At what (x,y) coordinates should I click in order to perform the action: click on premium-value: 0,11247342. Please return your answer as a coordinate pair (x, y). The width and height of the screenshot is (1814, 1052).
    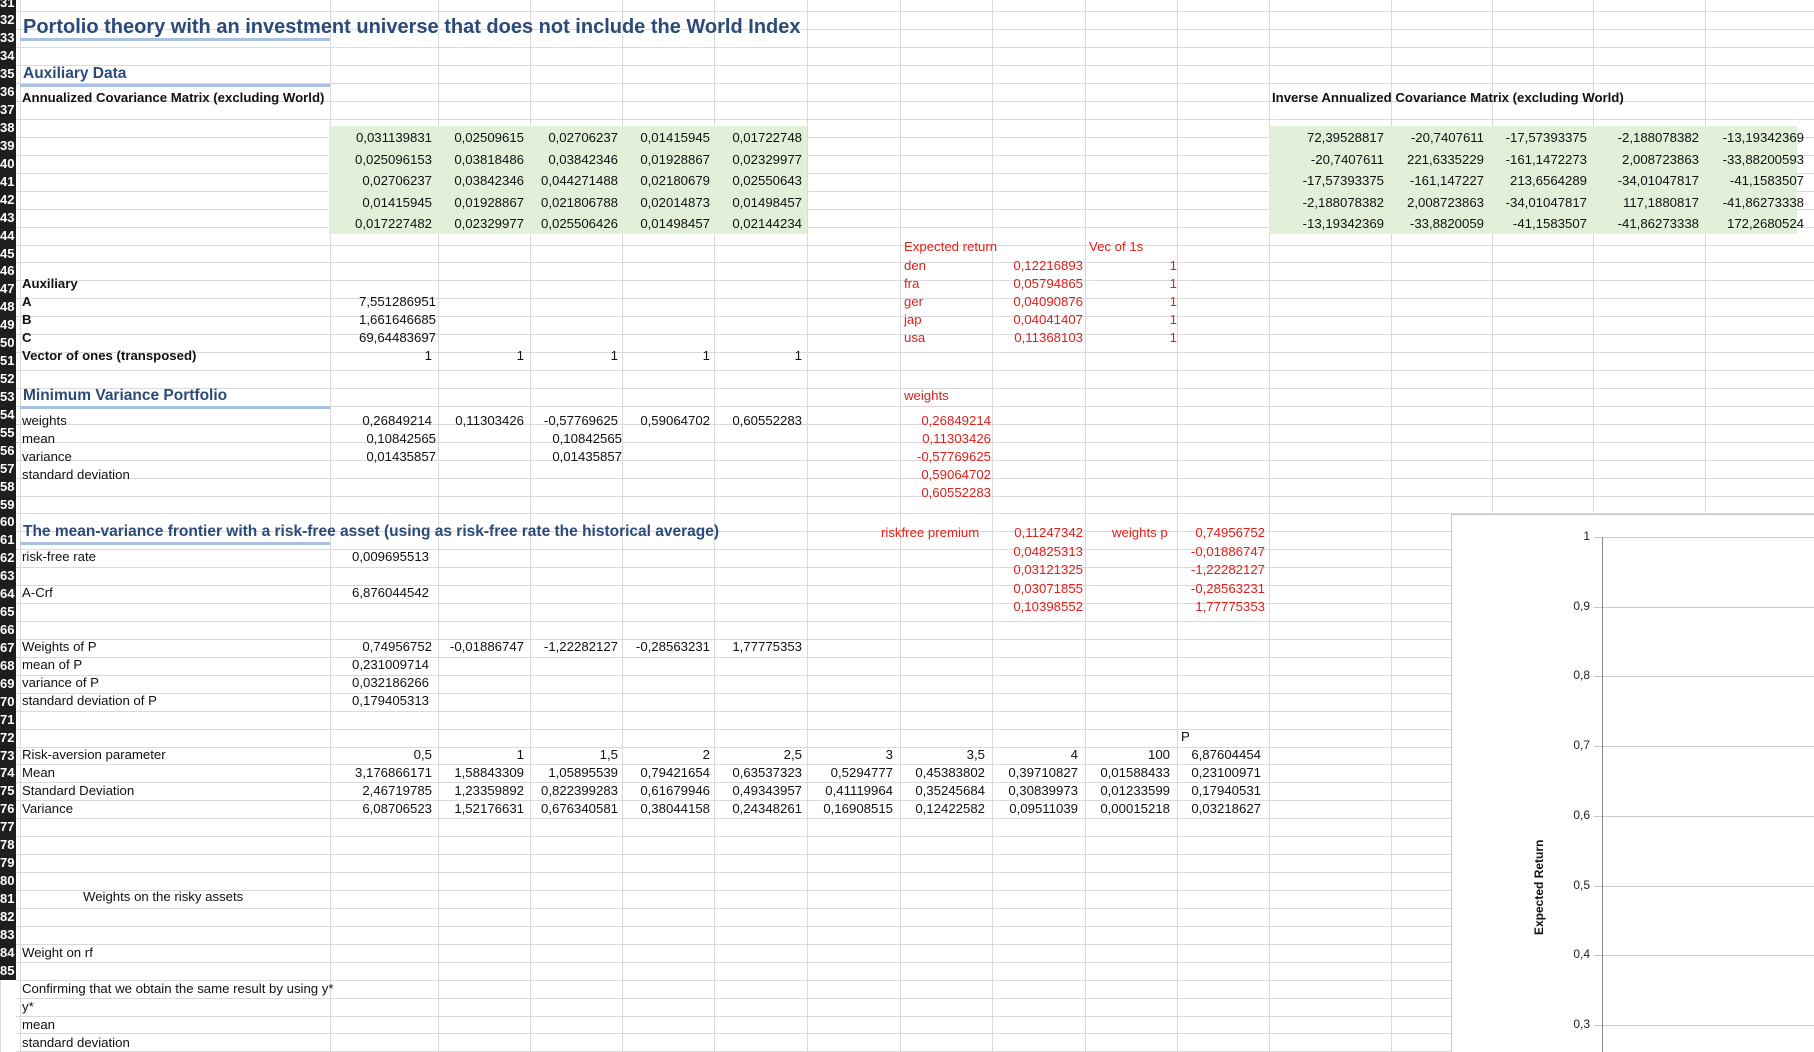
    Looking at the image, I should click on (1041, 532).